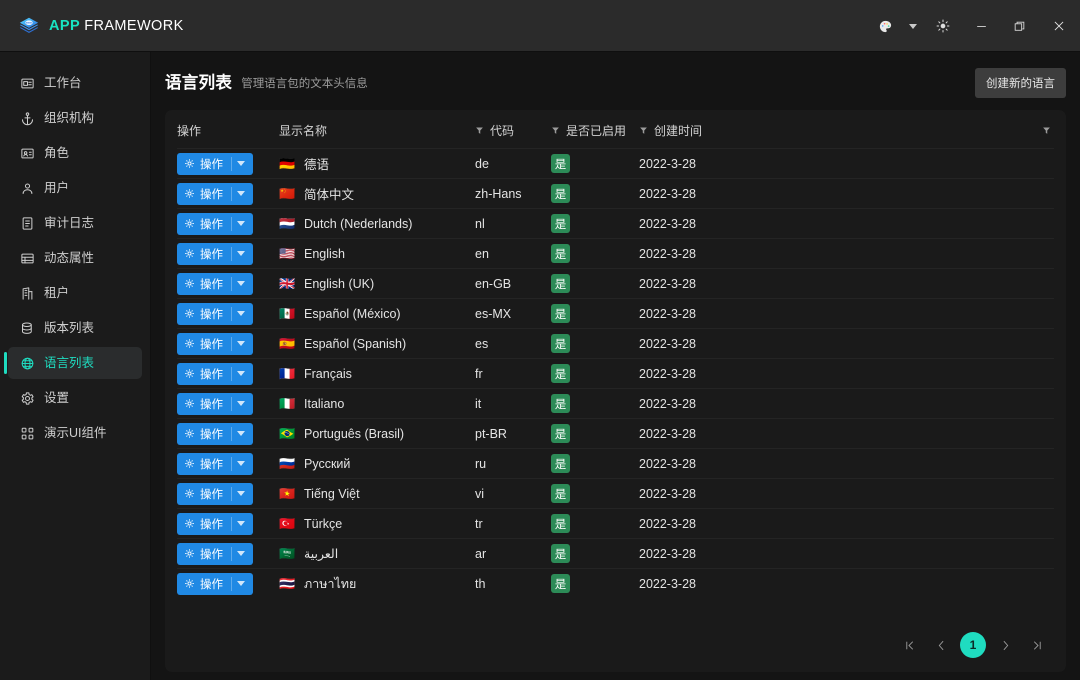  What do you see at coordinates (377, 404) in the screenshot?
I see `cell-name: 🇮🇹 Italiano` at bounding box center [377, 404].